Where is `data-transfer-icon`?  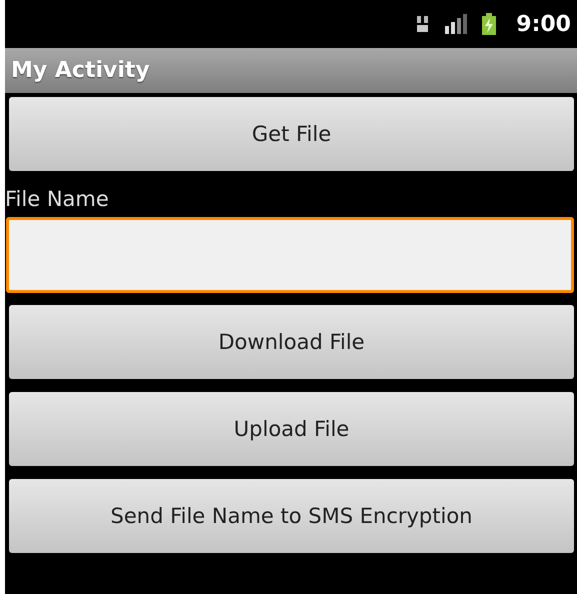
data-transfer-icon is located at coordinates (423, 24).